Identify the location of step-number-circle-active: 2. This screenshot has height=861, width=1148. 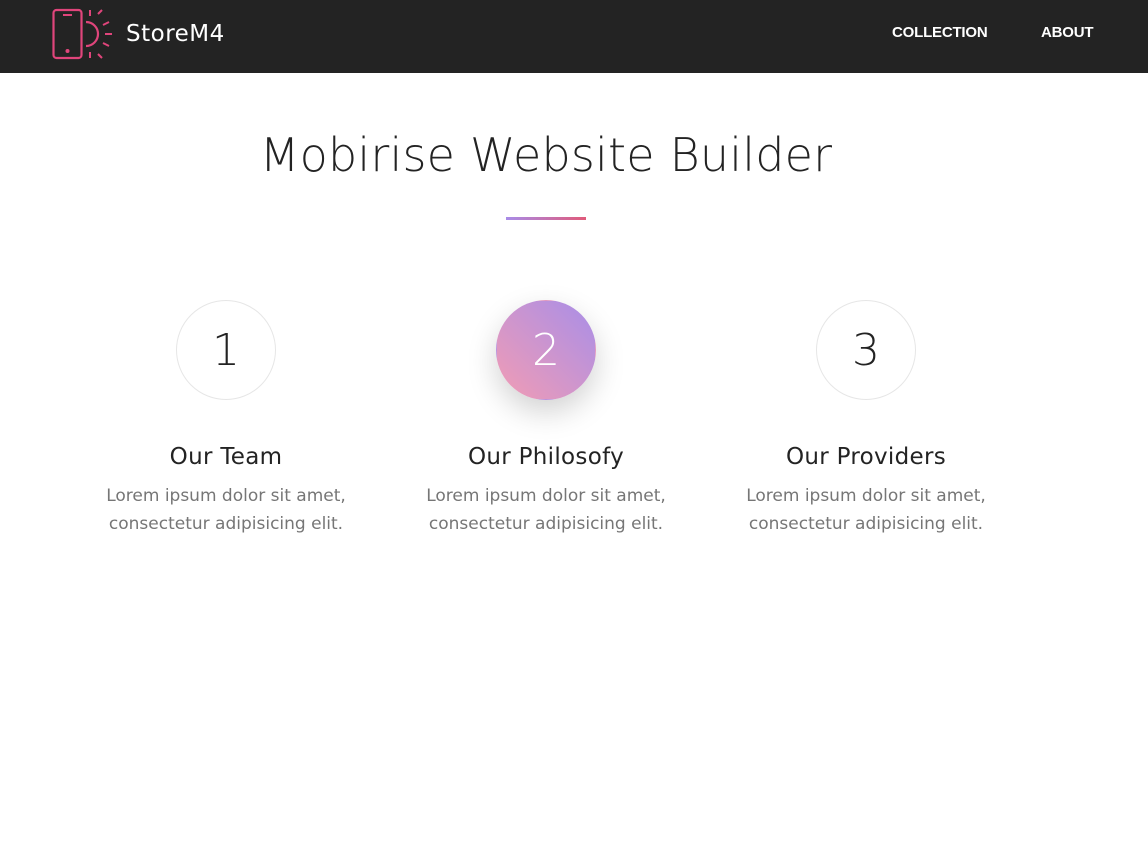
(546, 350).